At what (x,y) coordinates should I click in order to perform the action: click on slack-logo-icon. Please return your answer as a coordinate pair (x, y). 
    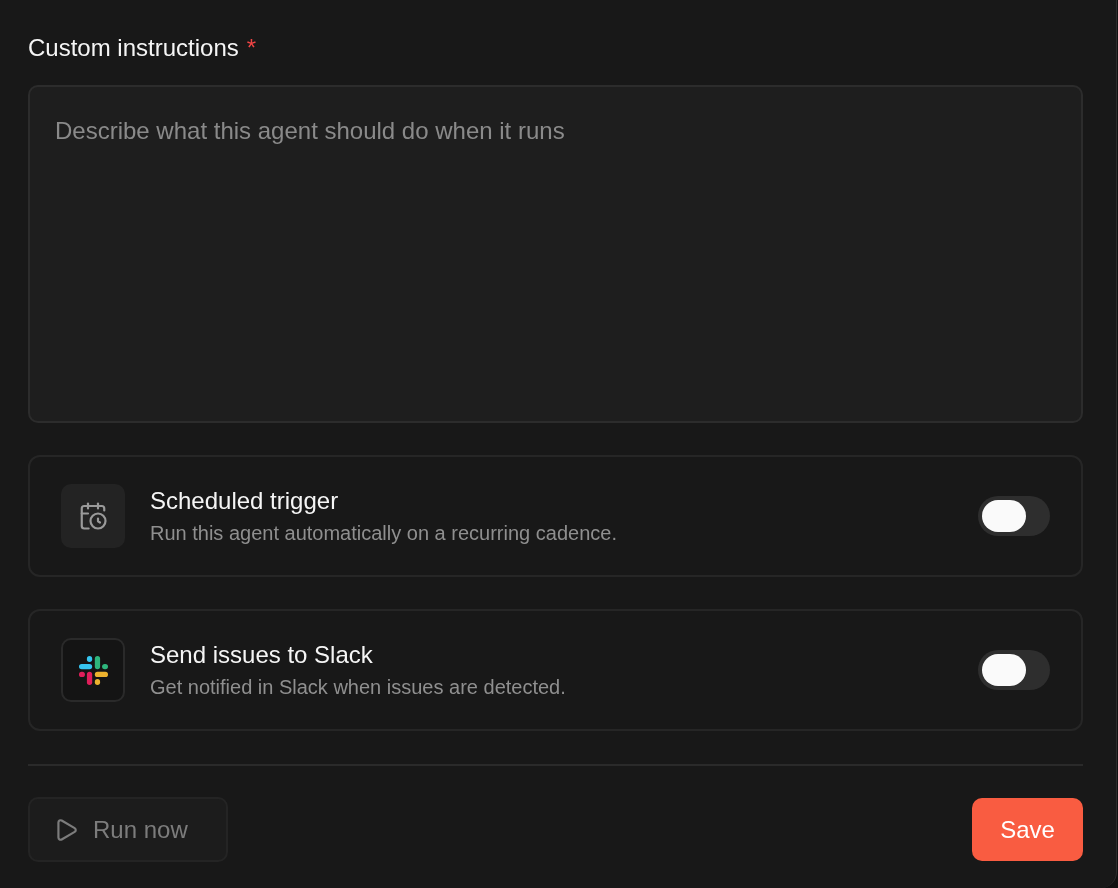
    Looking at the image, I should click on (93, 670).